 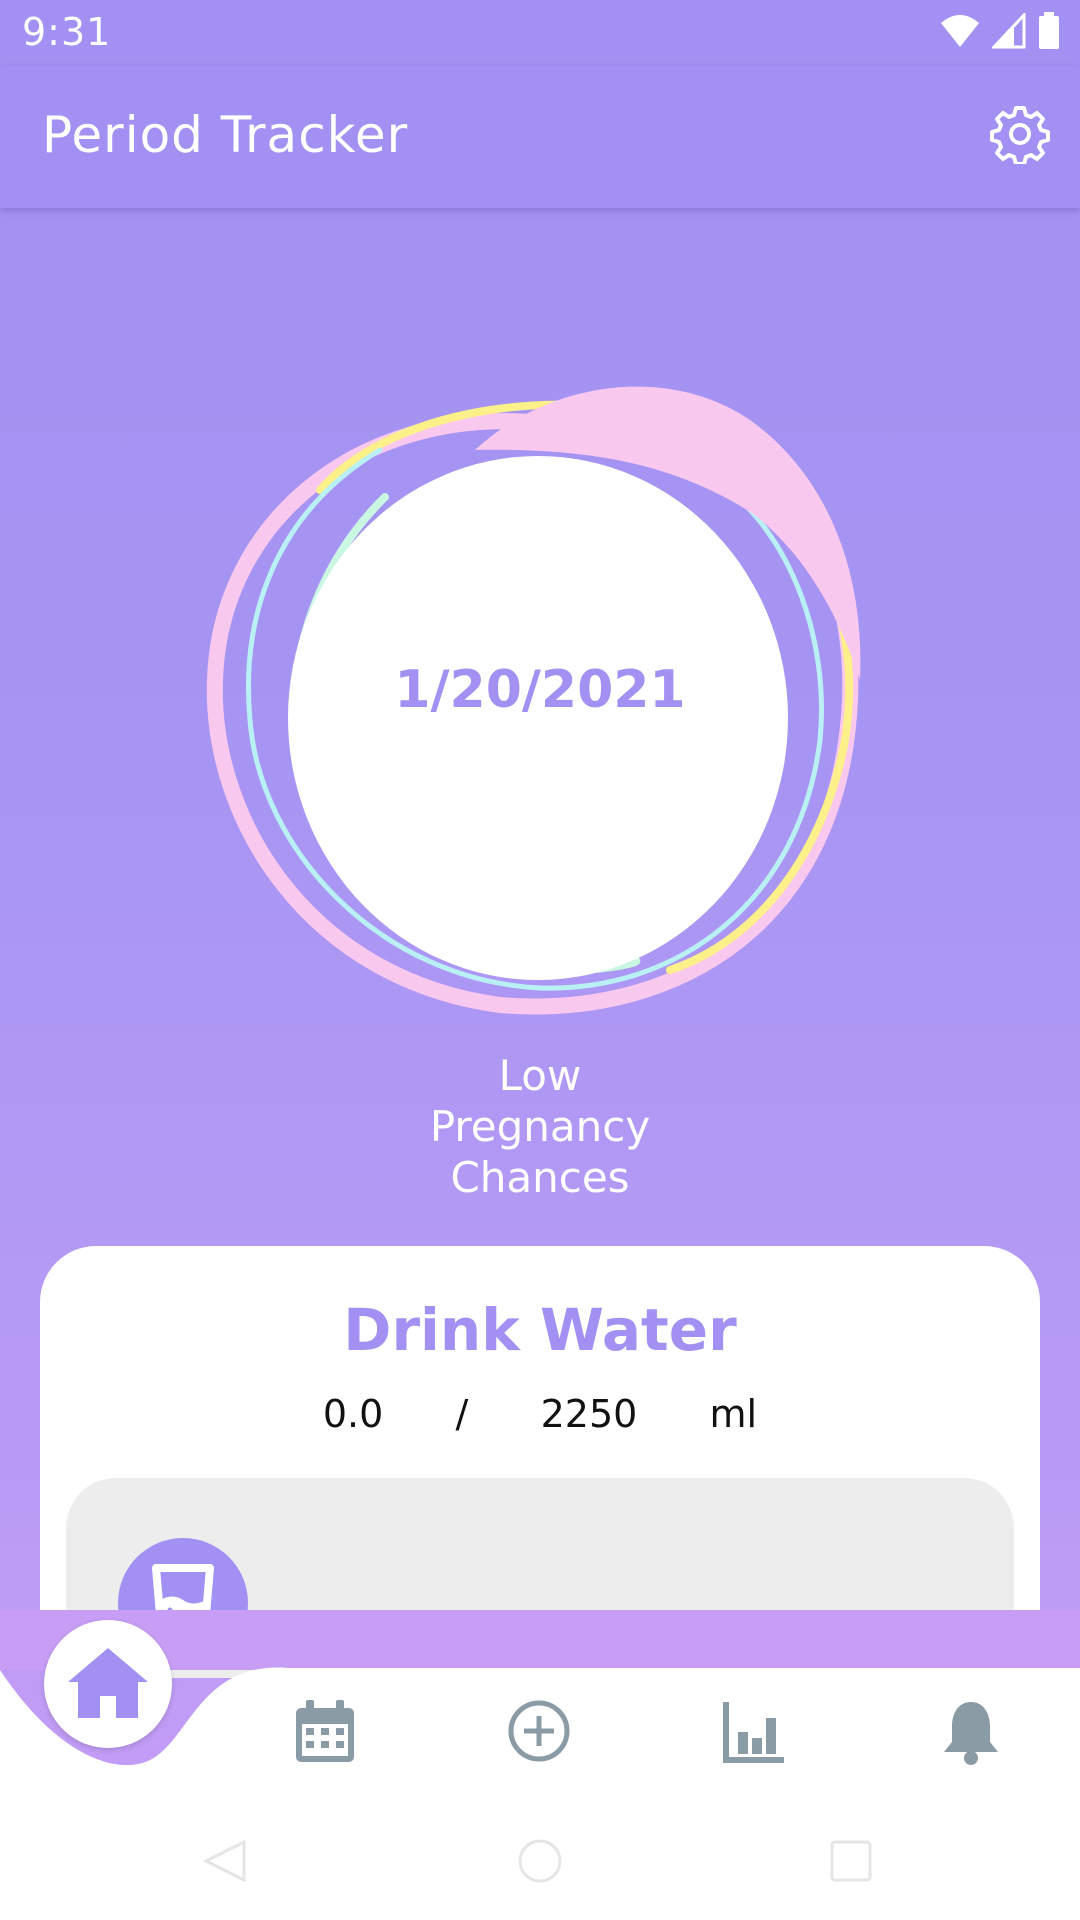 I want to click on pregnancy-chance-label: Low Pregnancy Chances, so click(x=540, y=1126).